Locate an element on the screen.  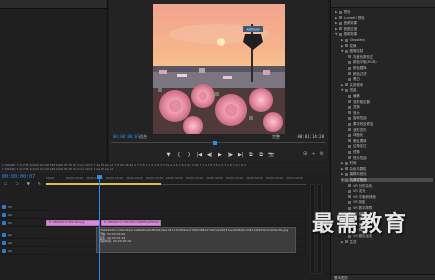
effects-folder: ▶ 杂色与颗粒 is located at coordinates (387, 169).